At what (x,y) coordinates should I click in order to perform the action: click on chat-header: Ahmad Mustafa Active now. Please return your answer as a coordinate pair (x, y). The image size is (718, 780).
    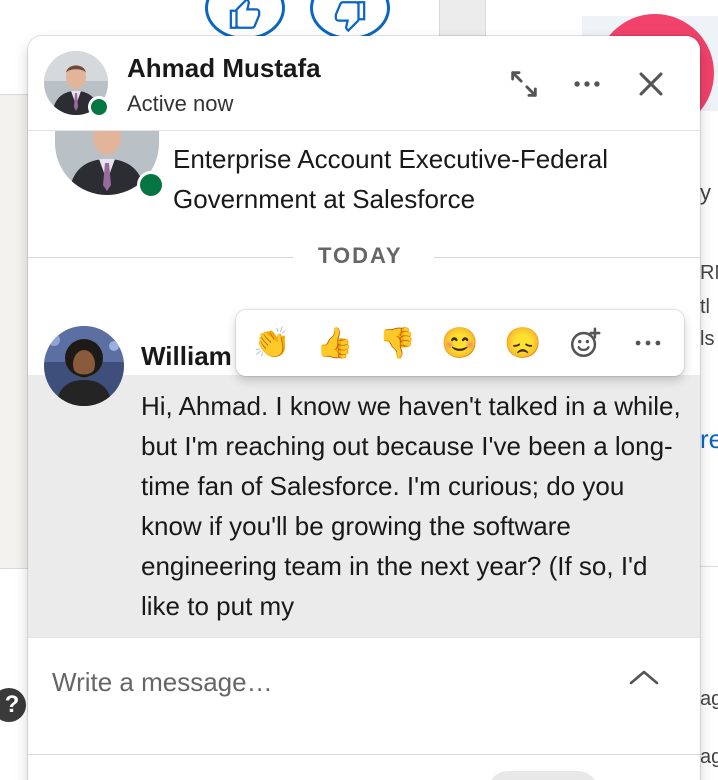
    Looking at the image, I should click on (364, 83).